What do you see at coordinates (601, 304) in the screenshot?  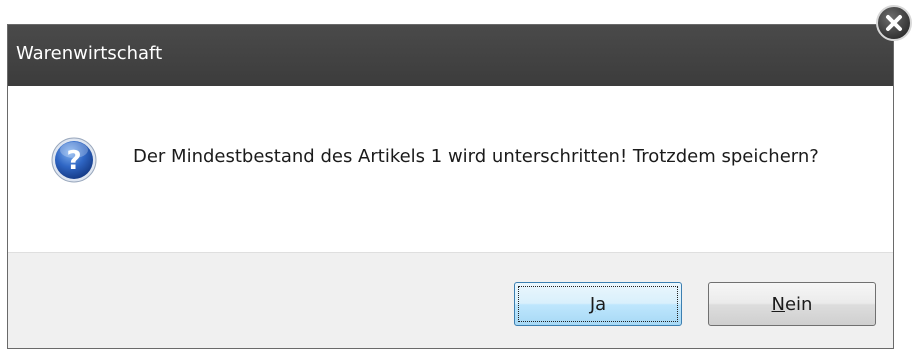 I see `yes-label-rest: a` at bounding box center [601, 304].